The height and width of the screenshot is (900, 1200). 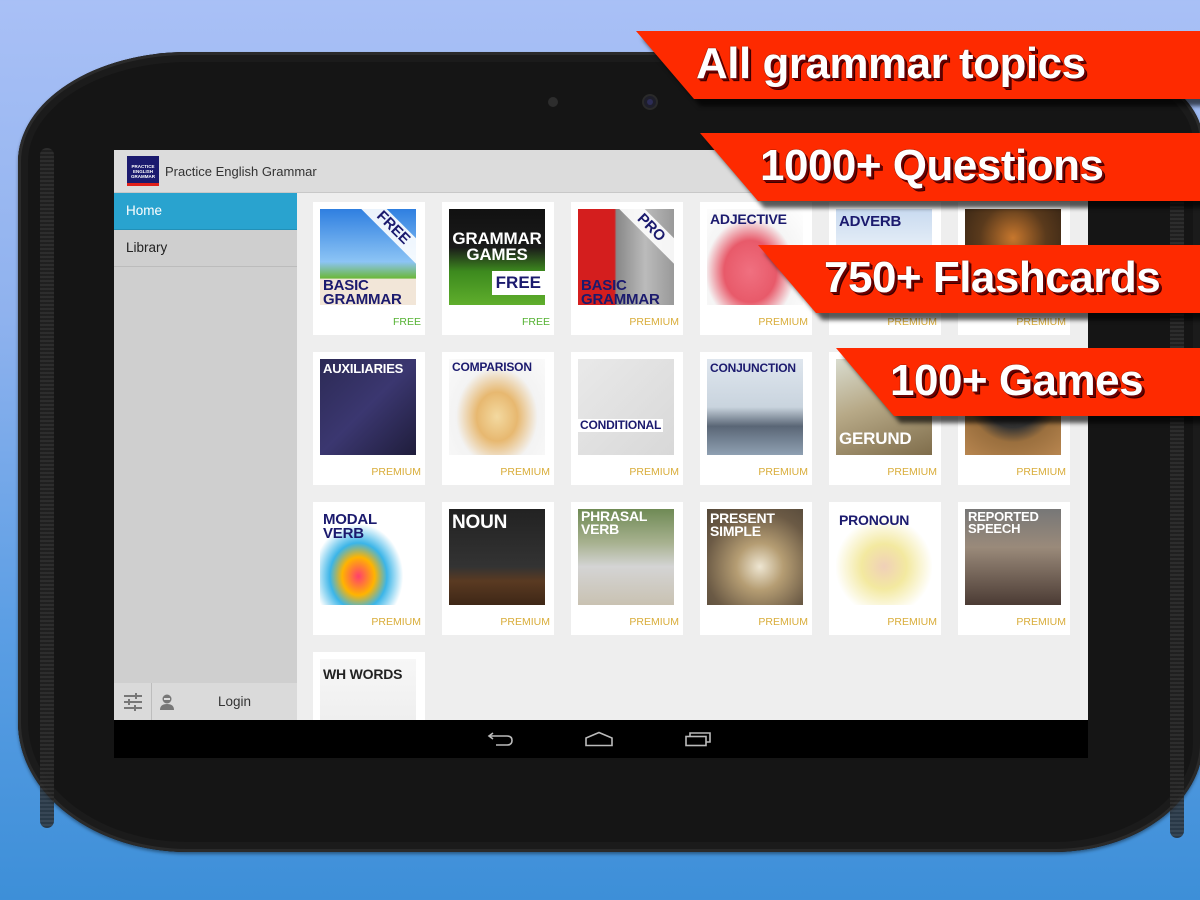 I want to click on banner-ribbon: 750+ Flashcards, so click(x=979, y=279).